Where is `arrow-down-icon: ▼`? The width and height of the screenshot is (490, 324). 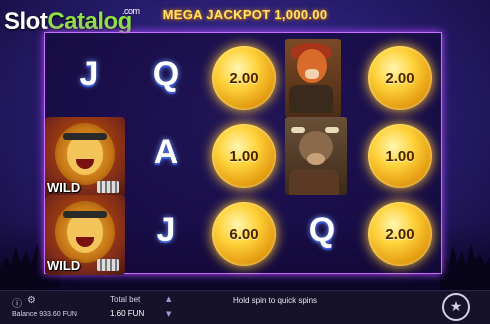 arrow-down-icon: ▼ is located at coordinates (168, 314).